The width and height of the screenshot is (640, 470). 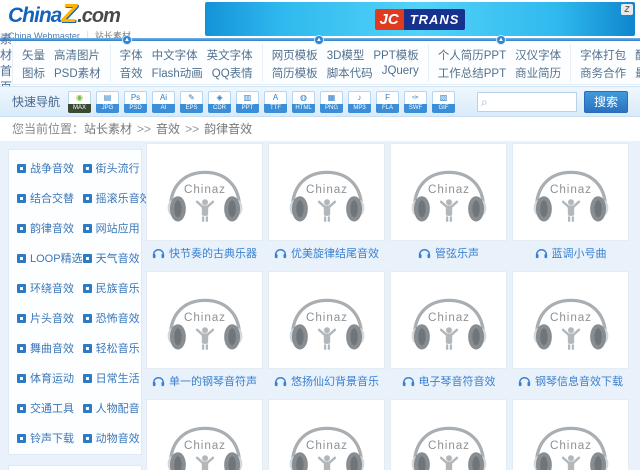 What do you see at coordinates (50, 228) in the screenshot?
I see `sidebar-category-link: 韵律音效` at bounding box center [50, 228].